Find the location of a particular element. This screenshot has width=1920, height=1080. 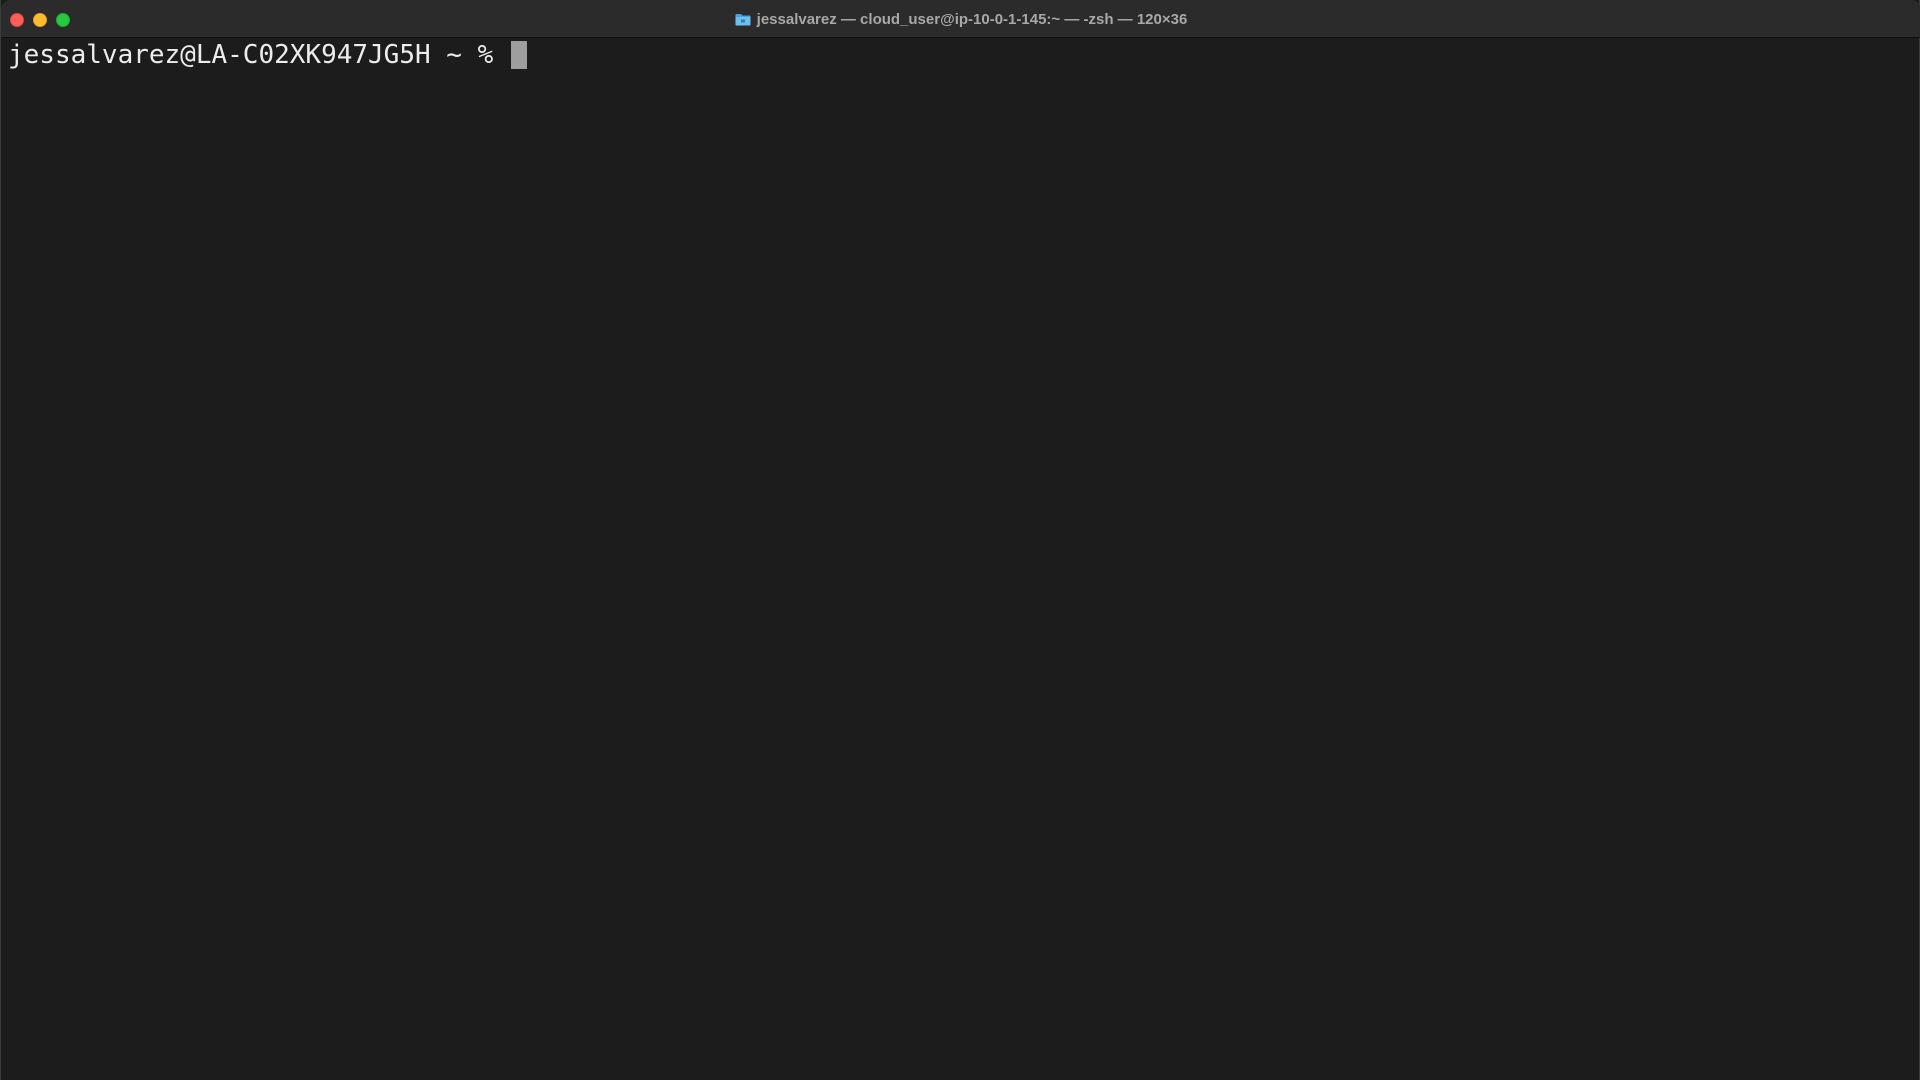

zoom-button is located at coordinates (63, 20).